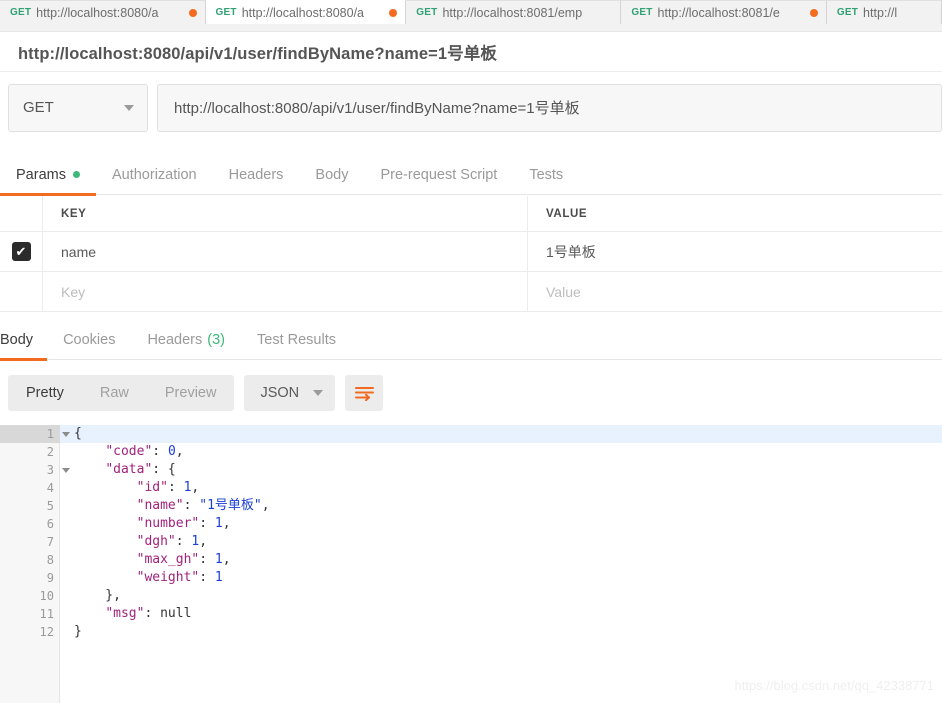 The width and height of the screenshot is (942, 703). Describe the element at coordinates (471, 632) in the screenshot. I see `code-line: 12}` at that location.